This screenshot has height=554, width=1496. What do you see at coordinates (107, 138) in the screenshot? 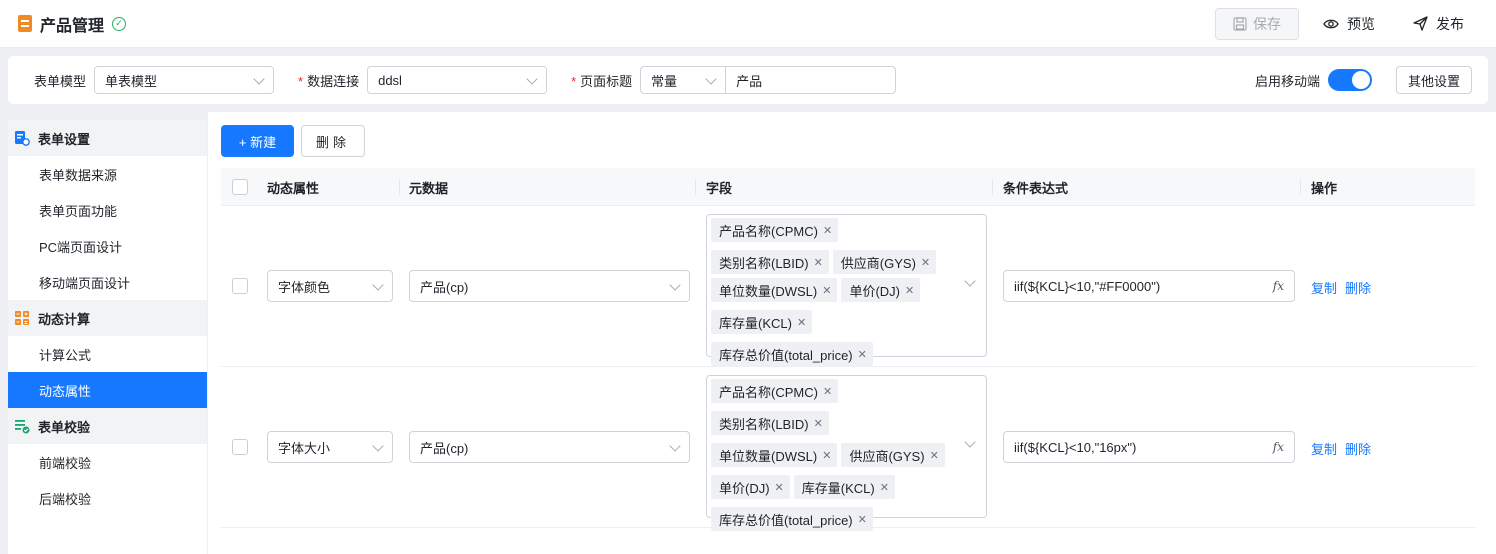
I see `sidebar-group-form-settings: 表单设置` at bounding box center [107, 138].